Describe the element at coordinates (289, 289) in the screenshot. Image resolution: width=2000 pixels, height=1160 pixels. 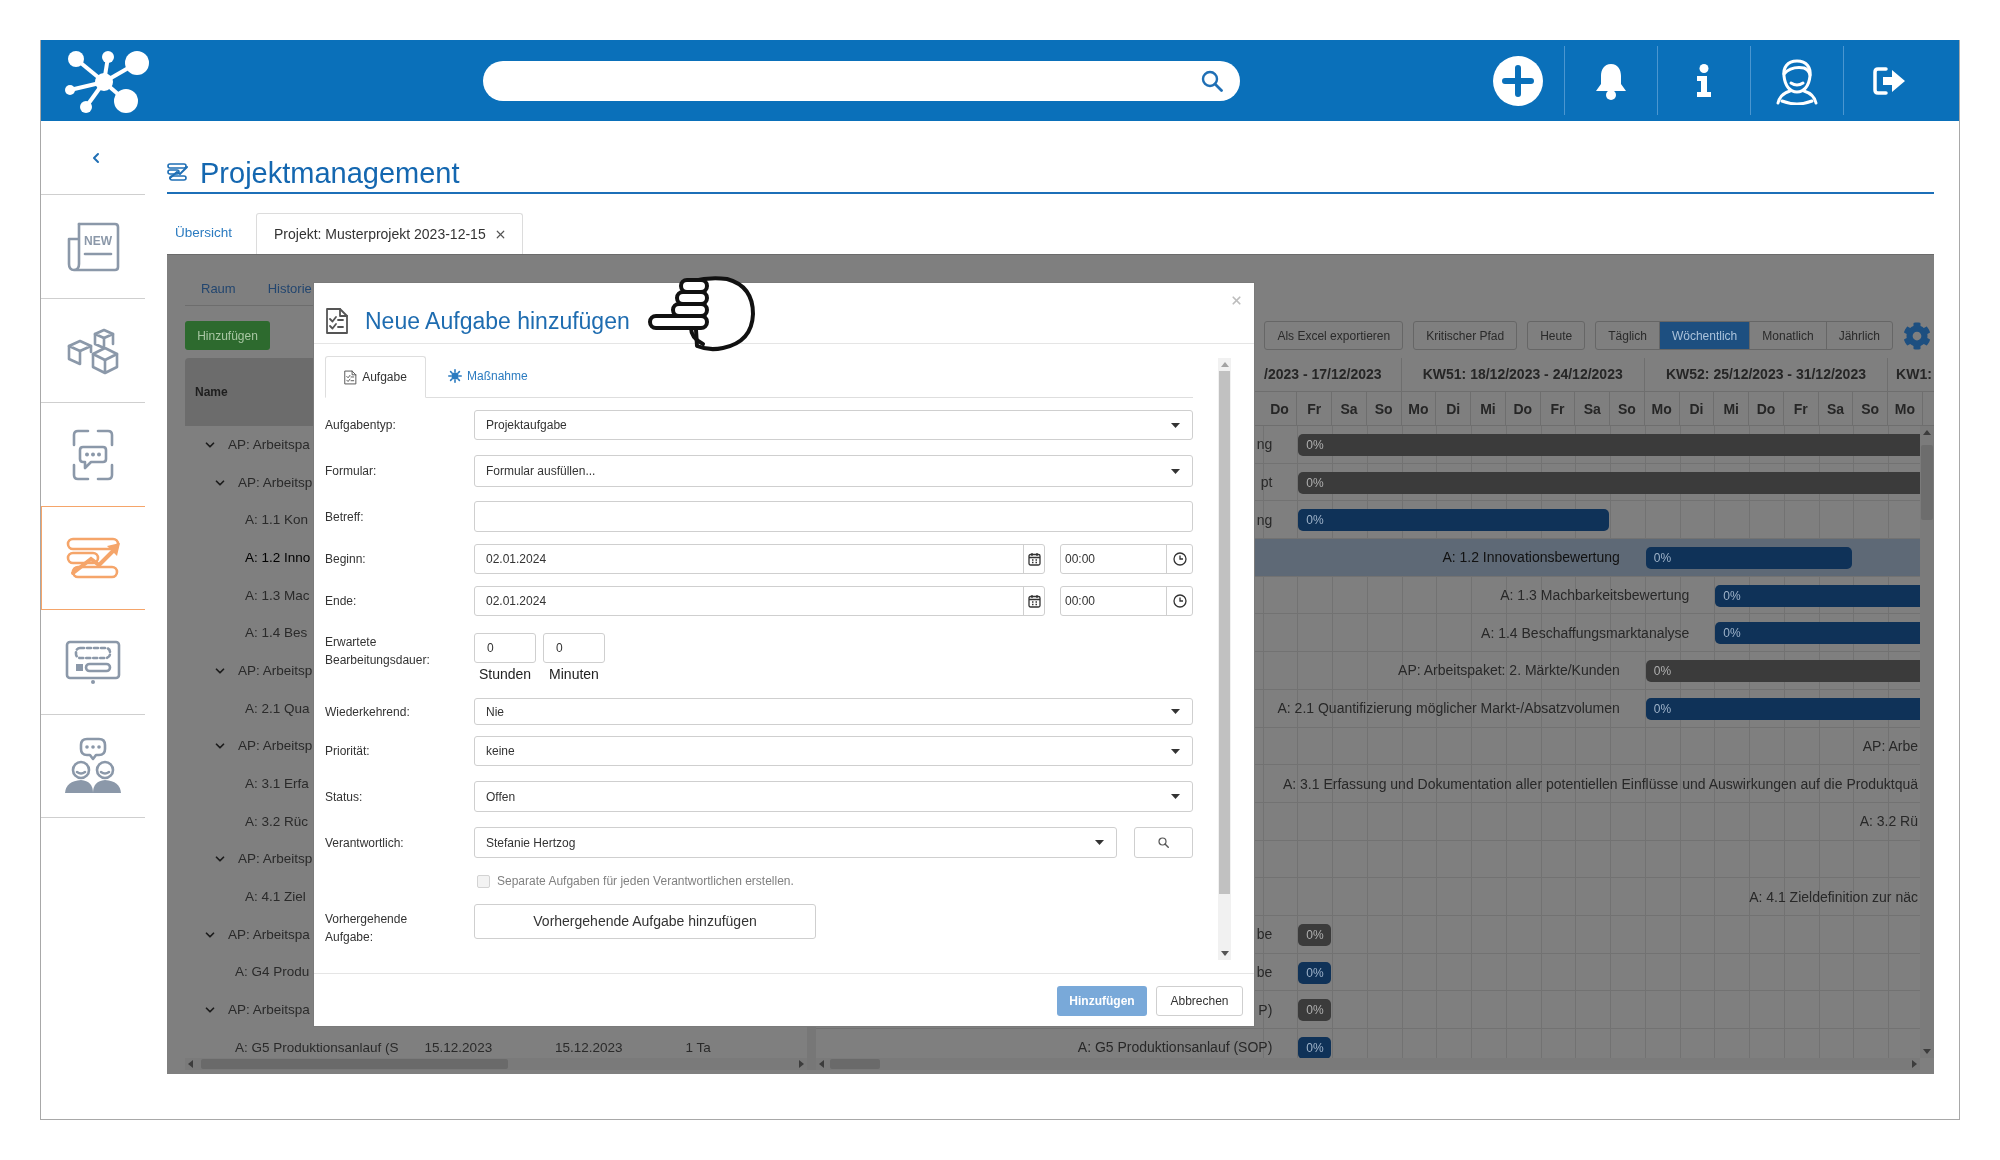
I see `tab: Historie` at that location.